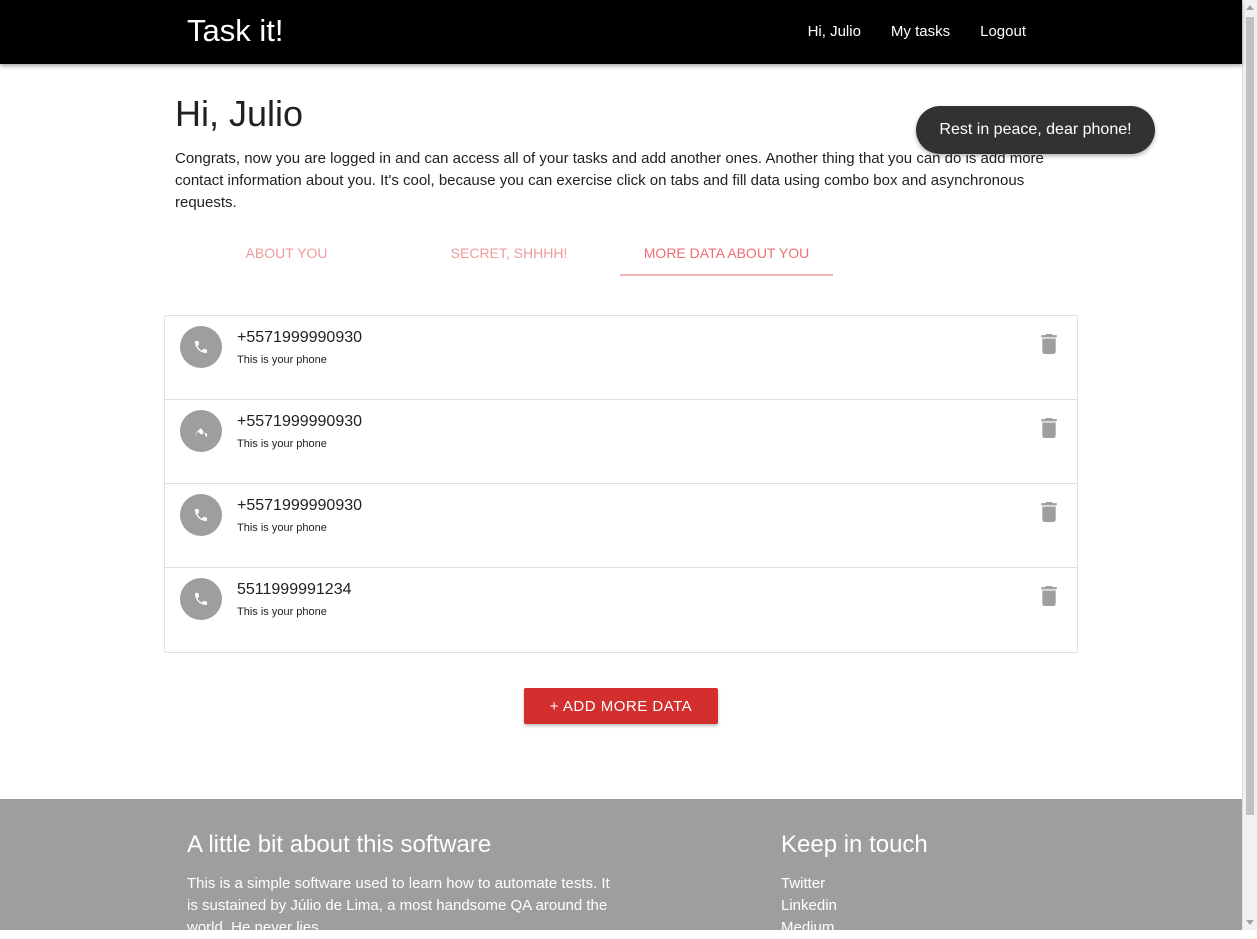 The image size is (1257, 939). What do you see at coordinates (1250, 7) in the screenshot?
I see `scroll-up-arrow-icon` at bounding box center [1250, 7].